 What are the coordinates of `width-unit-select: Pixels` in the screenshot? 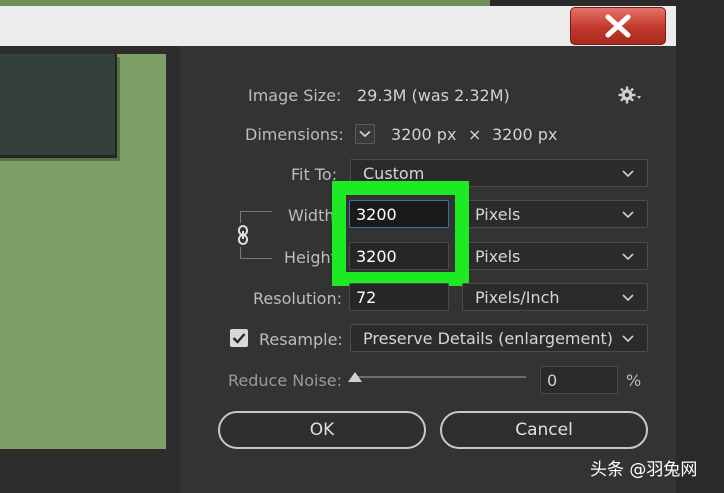 It's located at (555, 214).